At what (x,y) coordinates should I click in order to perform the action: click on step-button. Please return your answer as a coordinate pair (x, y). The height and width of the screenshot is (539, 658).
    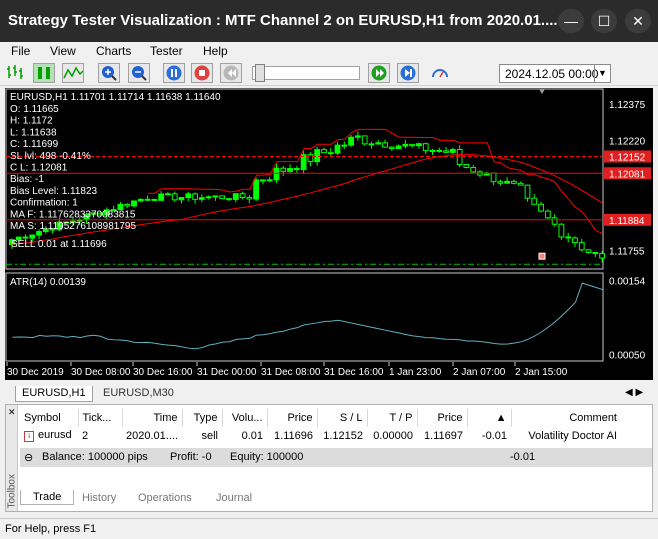
    Looking at the image, I should click on (408, 73).